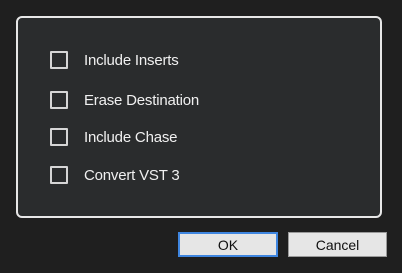 This screenshot has width=402, height=273. What do you see at coordinates (131, 60) in the screenshot?
I see `include-inserts-label: Include Inserts` at bounding box center [131, 60].